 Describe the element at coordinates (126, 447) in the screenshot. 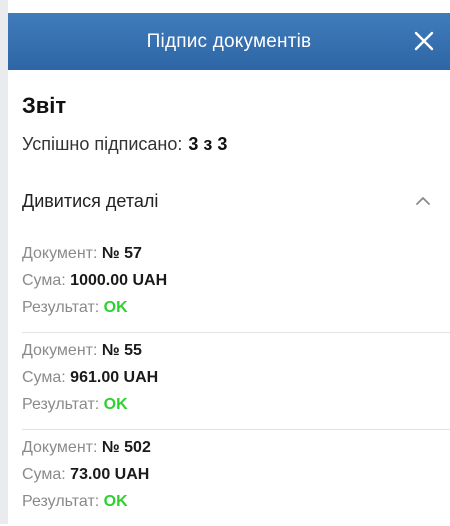

I see `document-number: № 502` at that location.